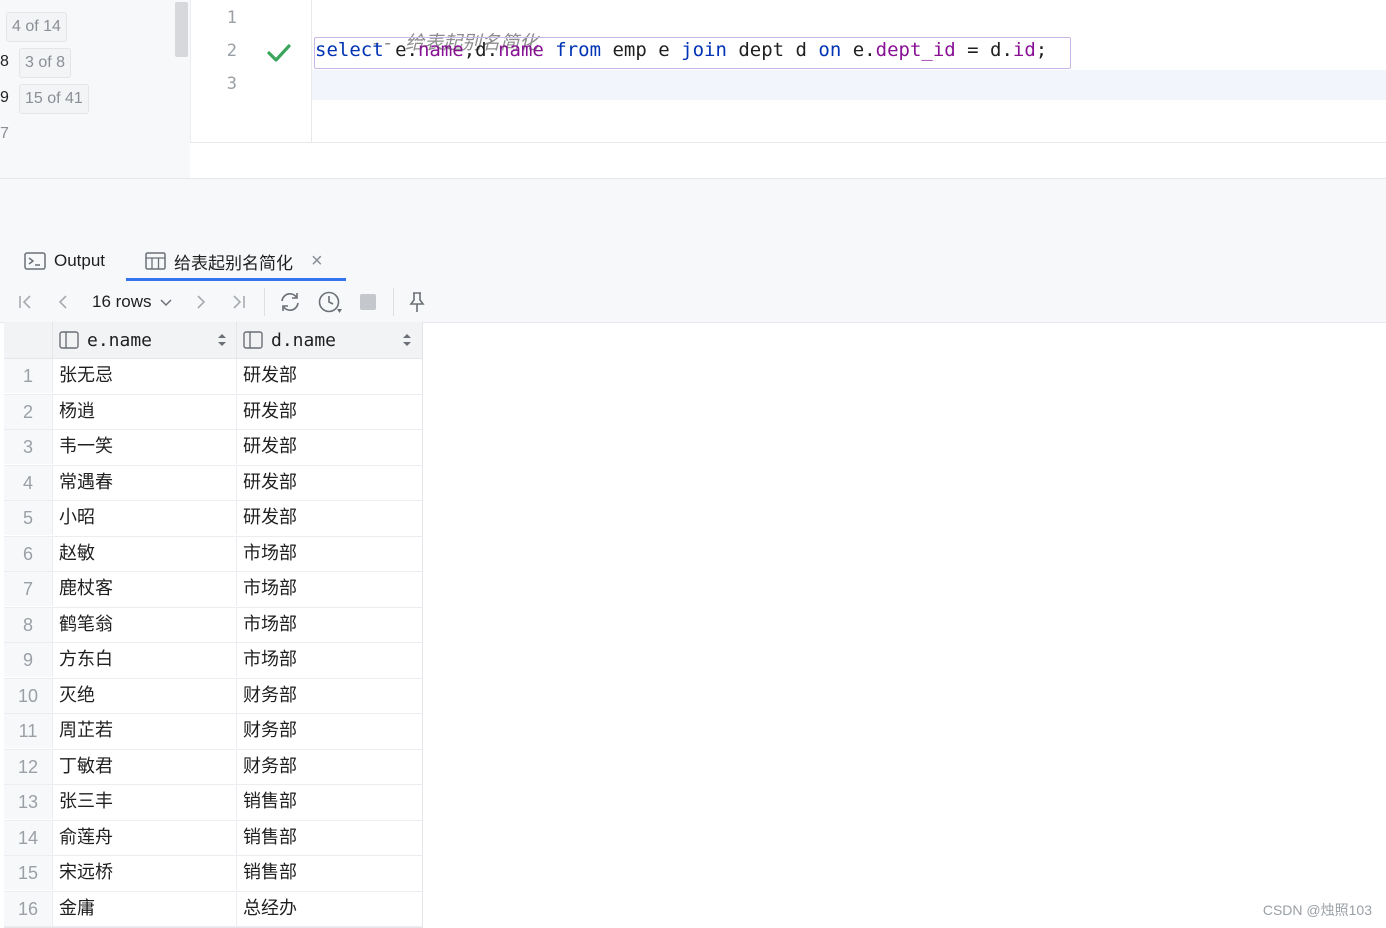 The width and height of the screenshot is (1386, 928). Describe the element at coordinates (788, 160) in the screenshot. I see `editor-bottom-area` at that location.